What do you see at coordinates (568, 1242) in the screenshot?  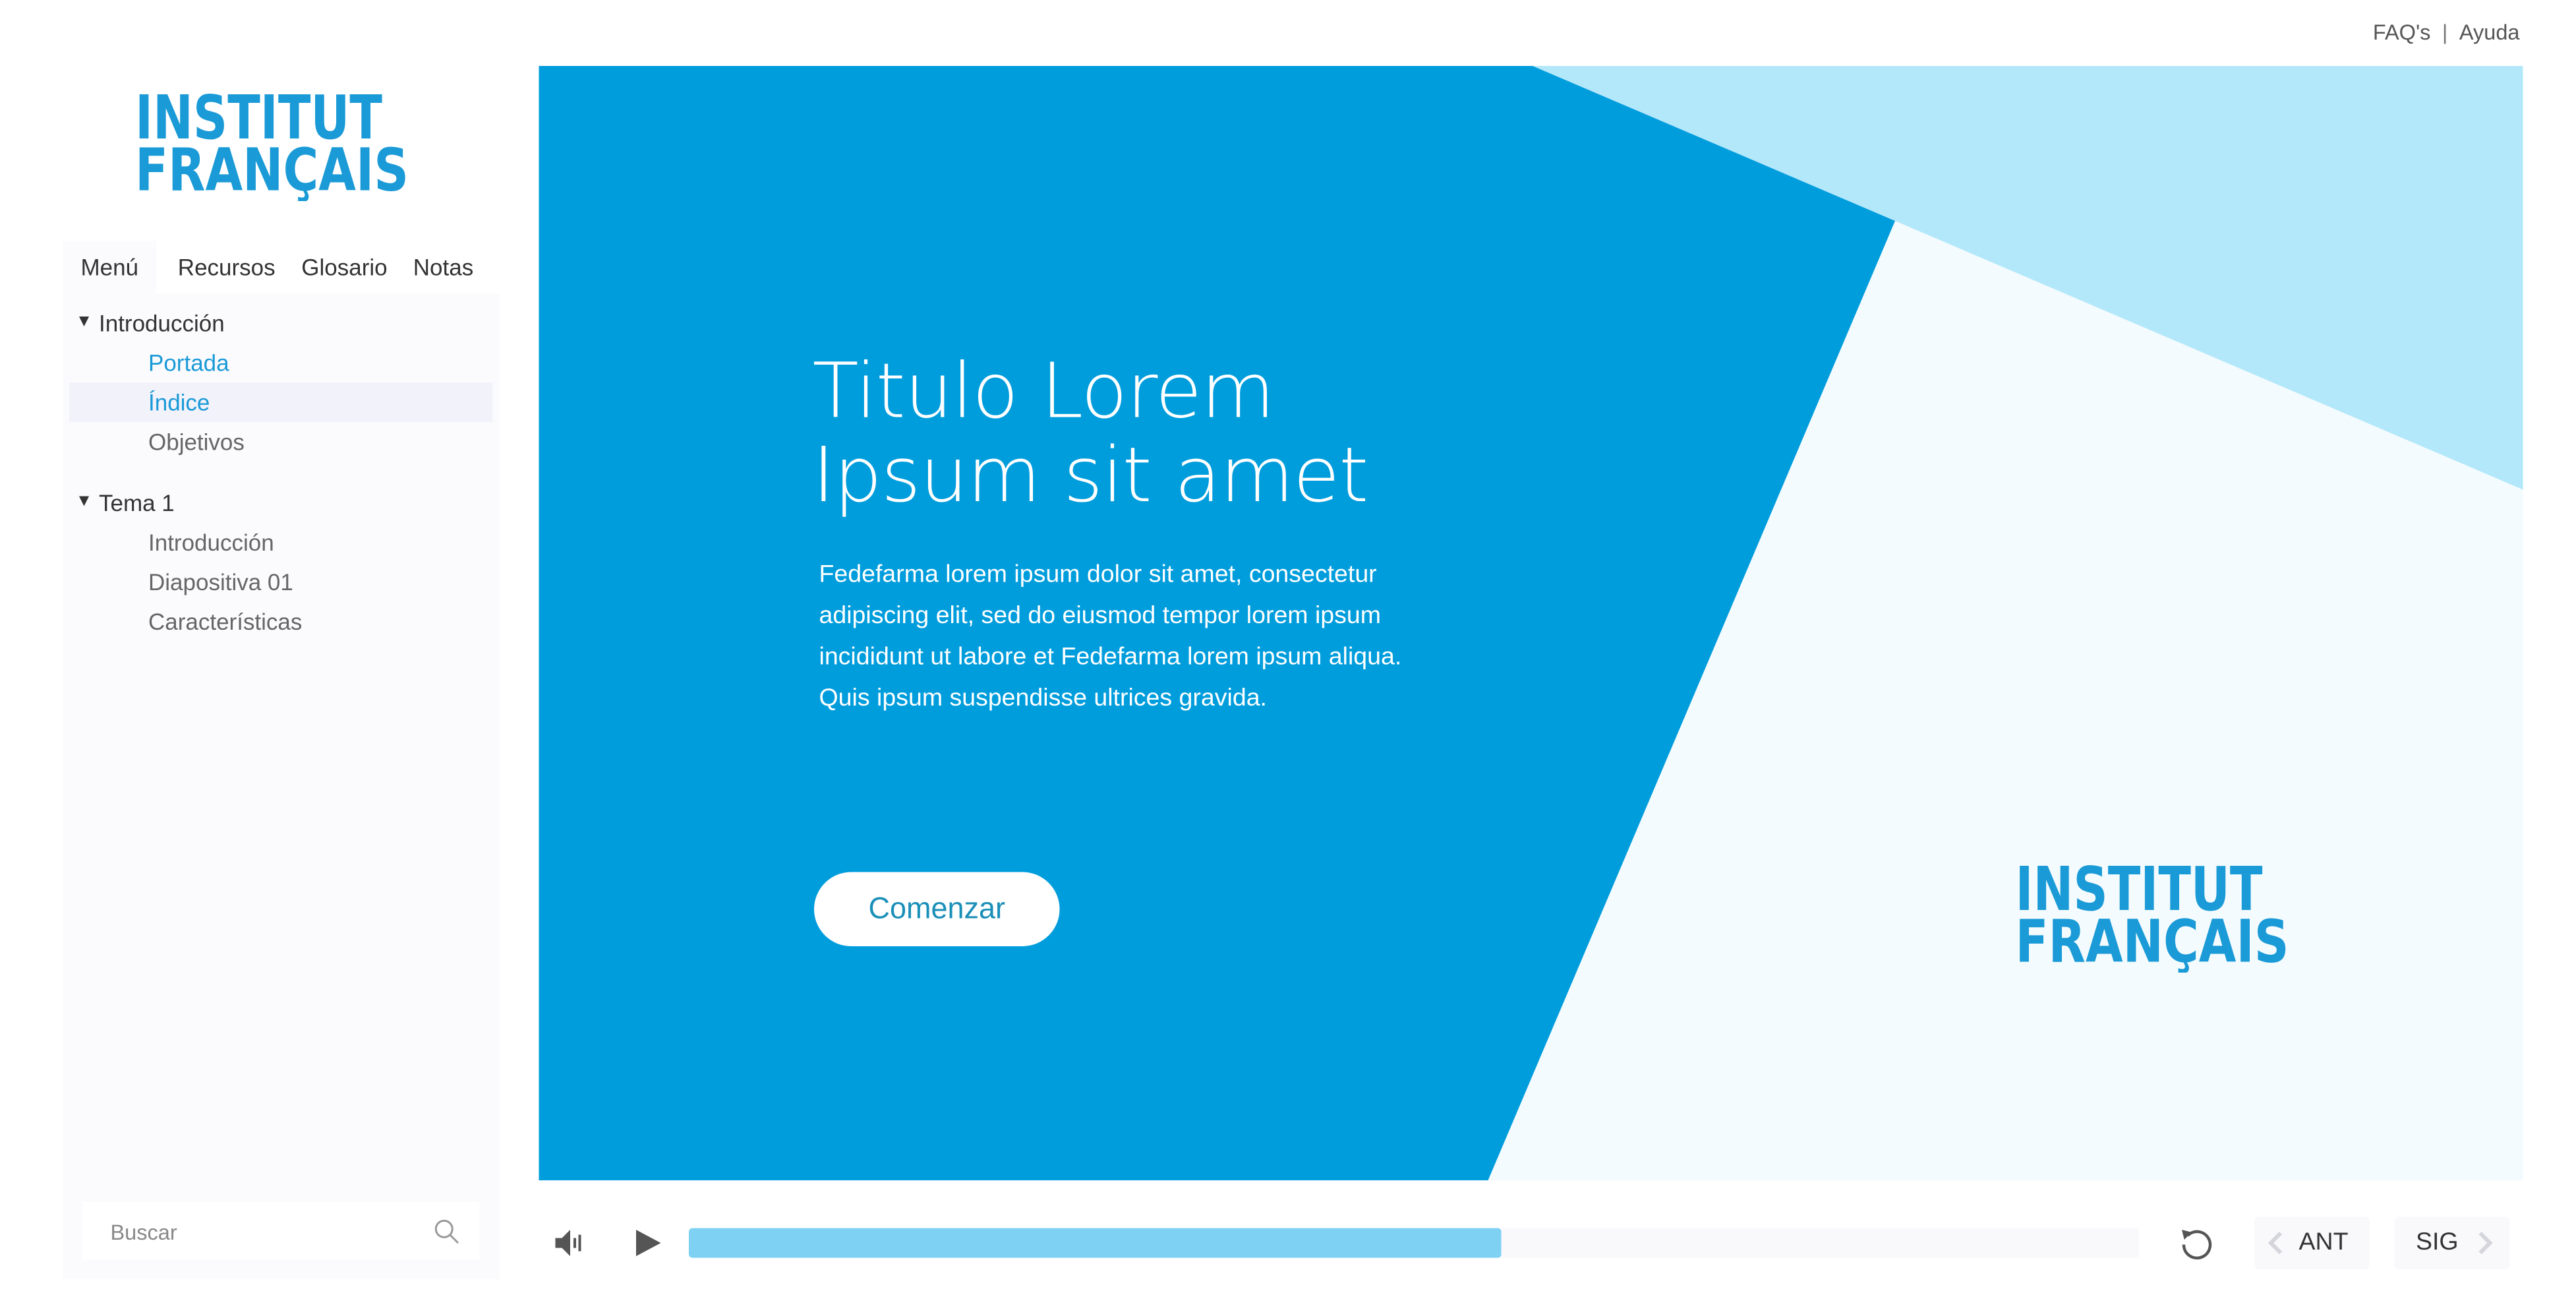 I see `volume-icon` at bounding box center [568, 1242].